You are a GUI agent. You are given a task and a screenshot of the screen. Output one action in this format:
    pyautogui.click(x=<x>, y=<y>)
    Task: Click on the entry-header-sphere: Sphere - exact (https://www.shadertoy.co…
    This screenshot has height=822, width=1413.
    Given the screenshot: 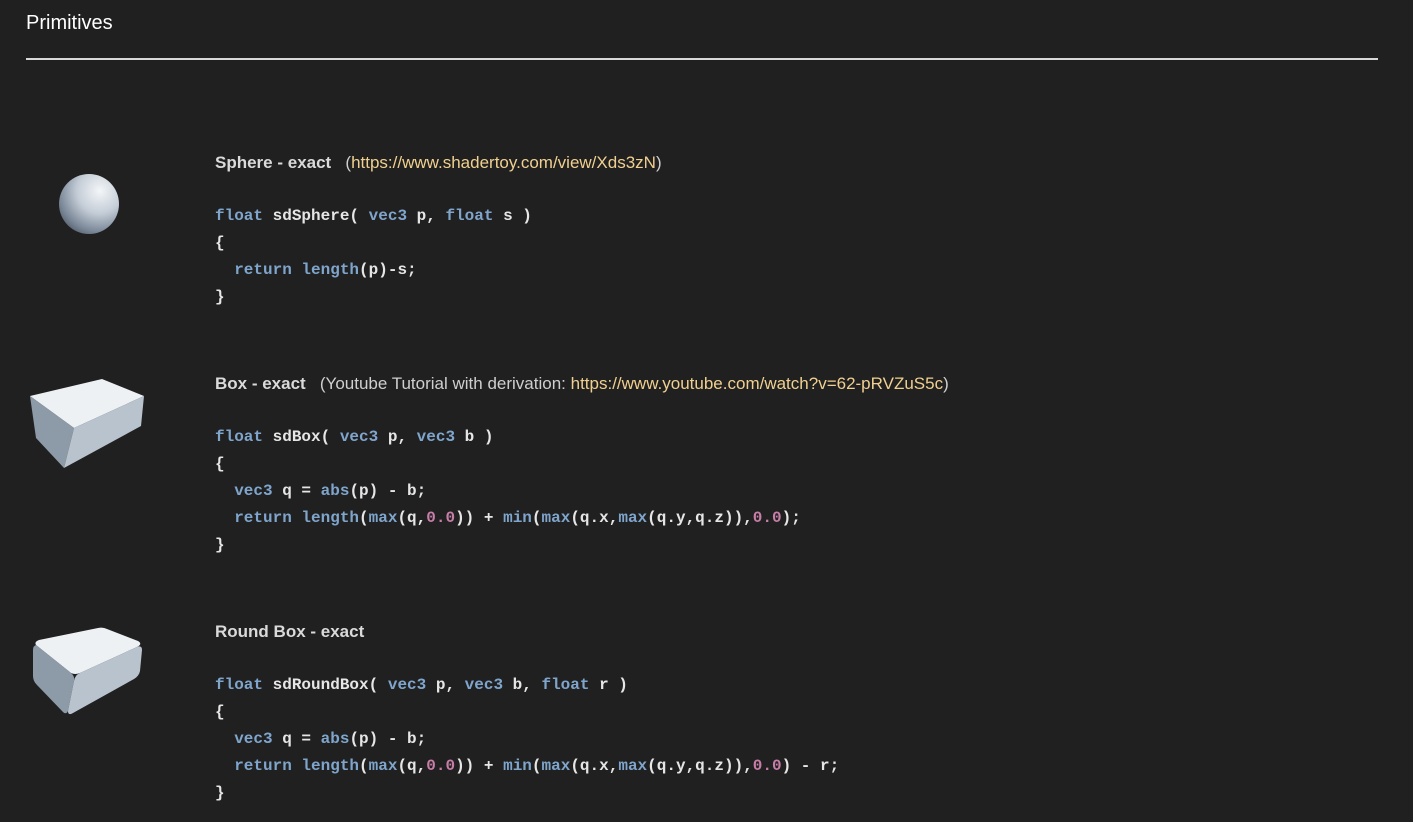 What is the action you would take?
    pyautogui.click(x=438, y=163)
    